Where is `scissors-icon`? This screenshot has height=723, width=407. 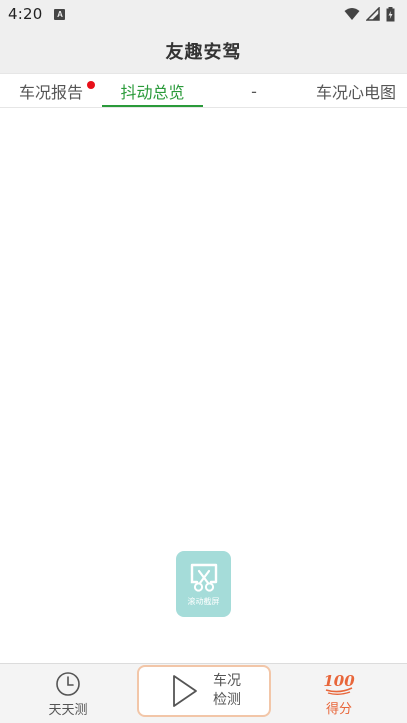 scissors-icon is located at coordinates (203, 577).